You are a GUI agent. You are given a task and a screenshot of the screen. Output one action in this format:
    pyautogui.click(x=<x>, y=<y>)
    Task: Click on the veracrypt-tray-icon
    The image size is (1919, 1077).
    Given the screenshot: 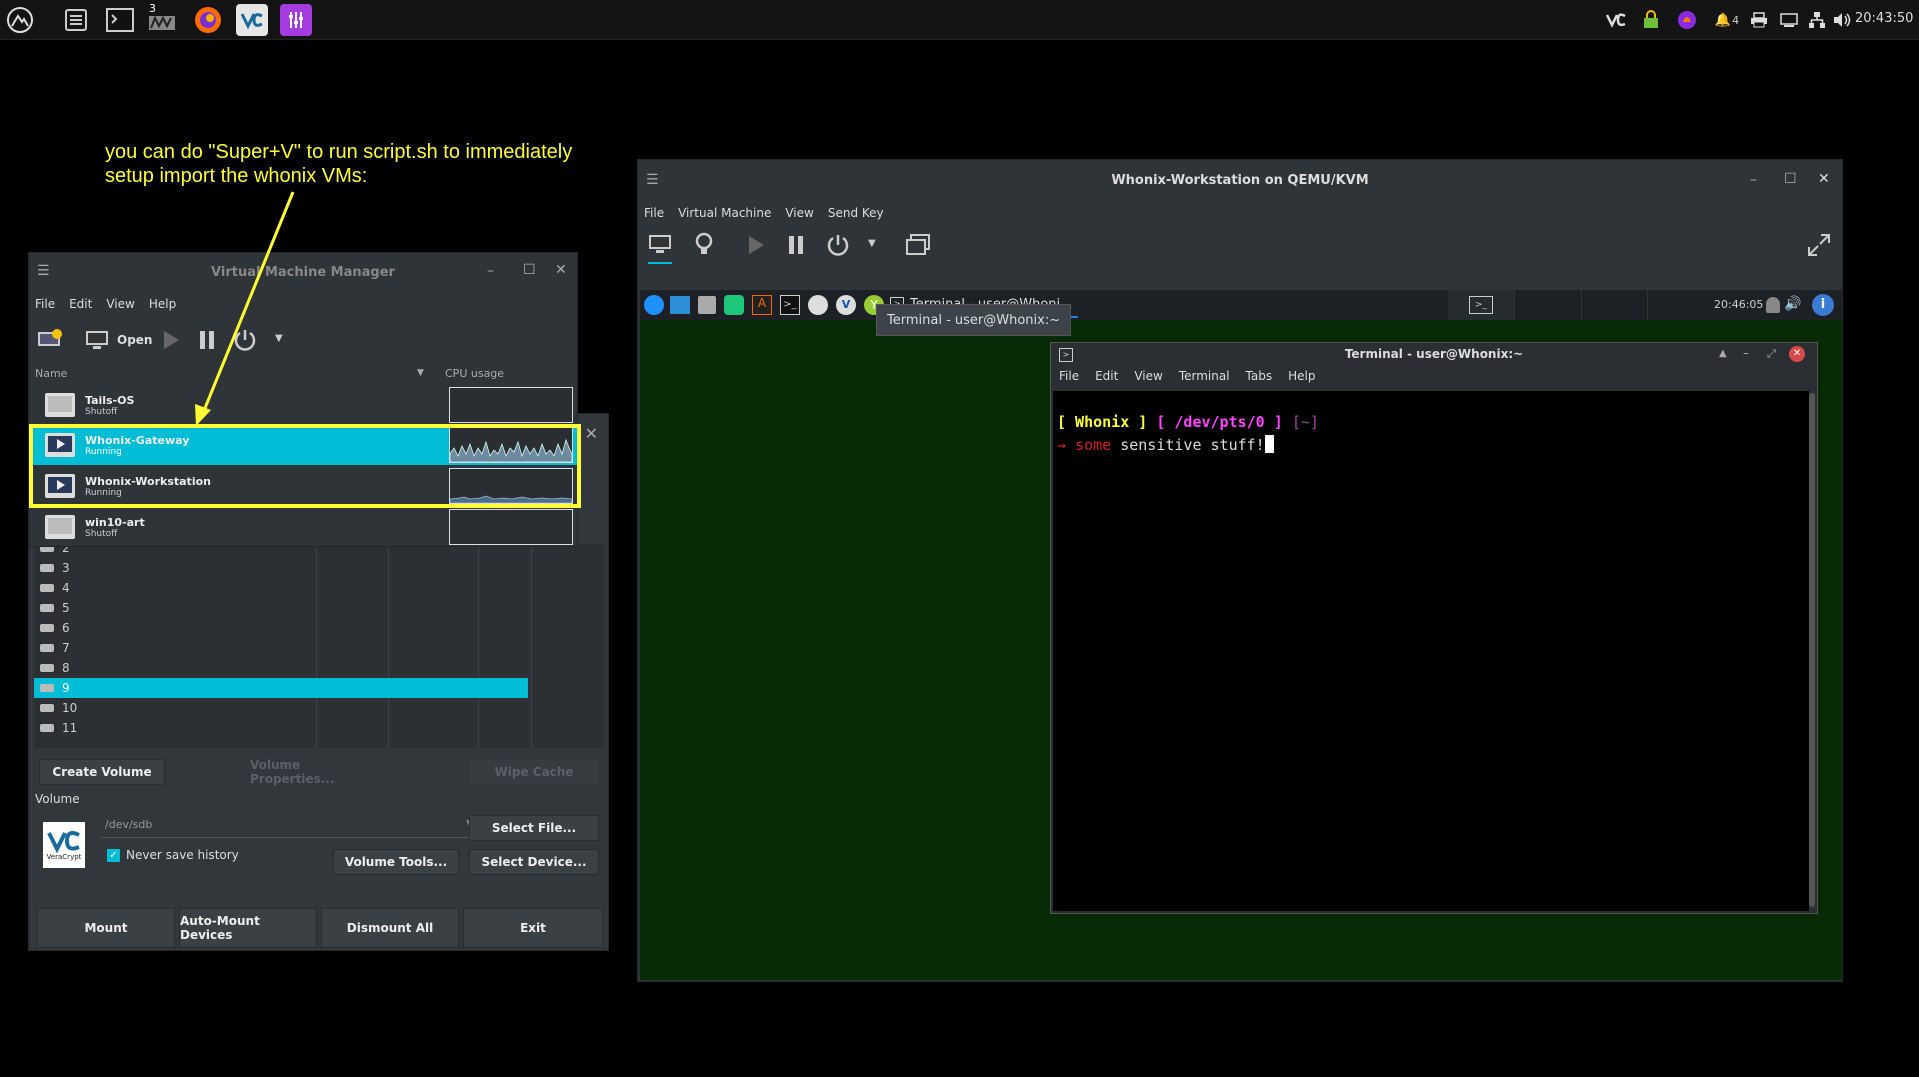 What is the action you would take?
    pyautogui.click(x=1616, y=20)
    